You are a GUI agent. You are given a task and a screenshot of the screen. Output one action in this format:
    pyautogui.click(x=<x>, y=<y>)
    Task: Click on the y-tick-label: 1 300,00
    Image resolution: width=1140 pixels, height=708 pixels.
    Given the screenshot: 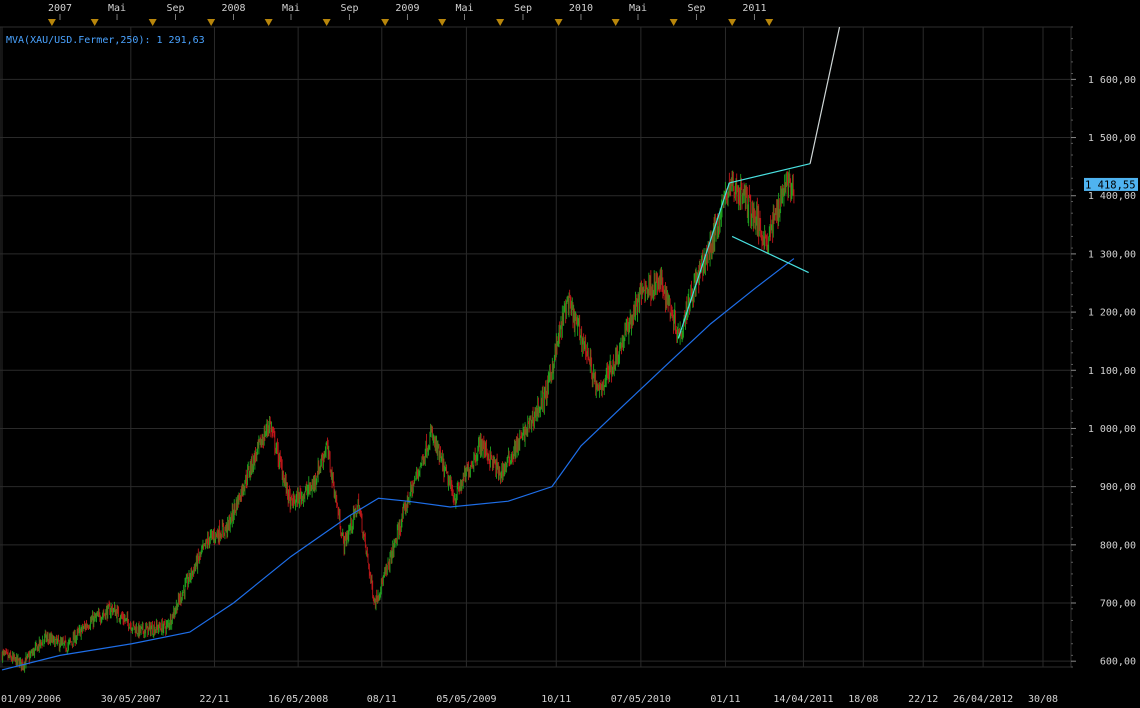 What is the action you would take?
    pyautogui.click(x=1112, y=254)
    